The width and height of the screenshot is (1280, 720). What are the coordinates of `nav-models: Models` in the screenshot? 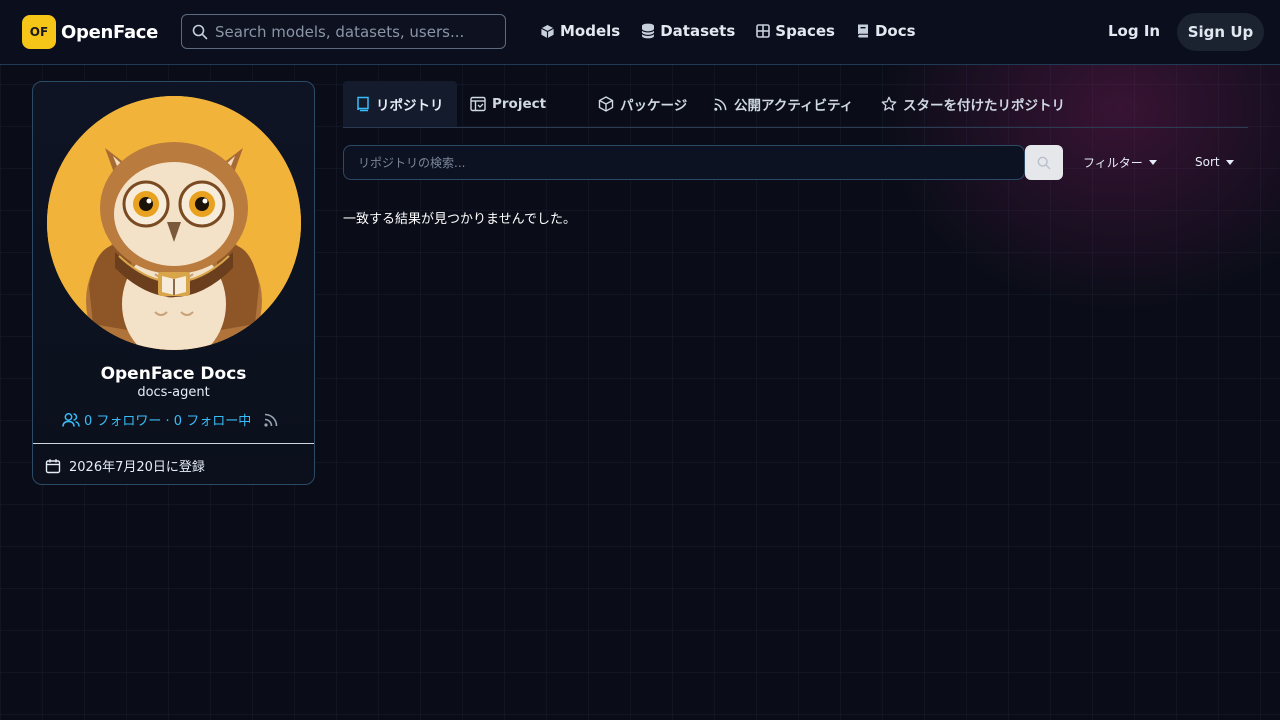 It's located at (580, 31).